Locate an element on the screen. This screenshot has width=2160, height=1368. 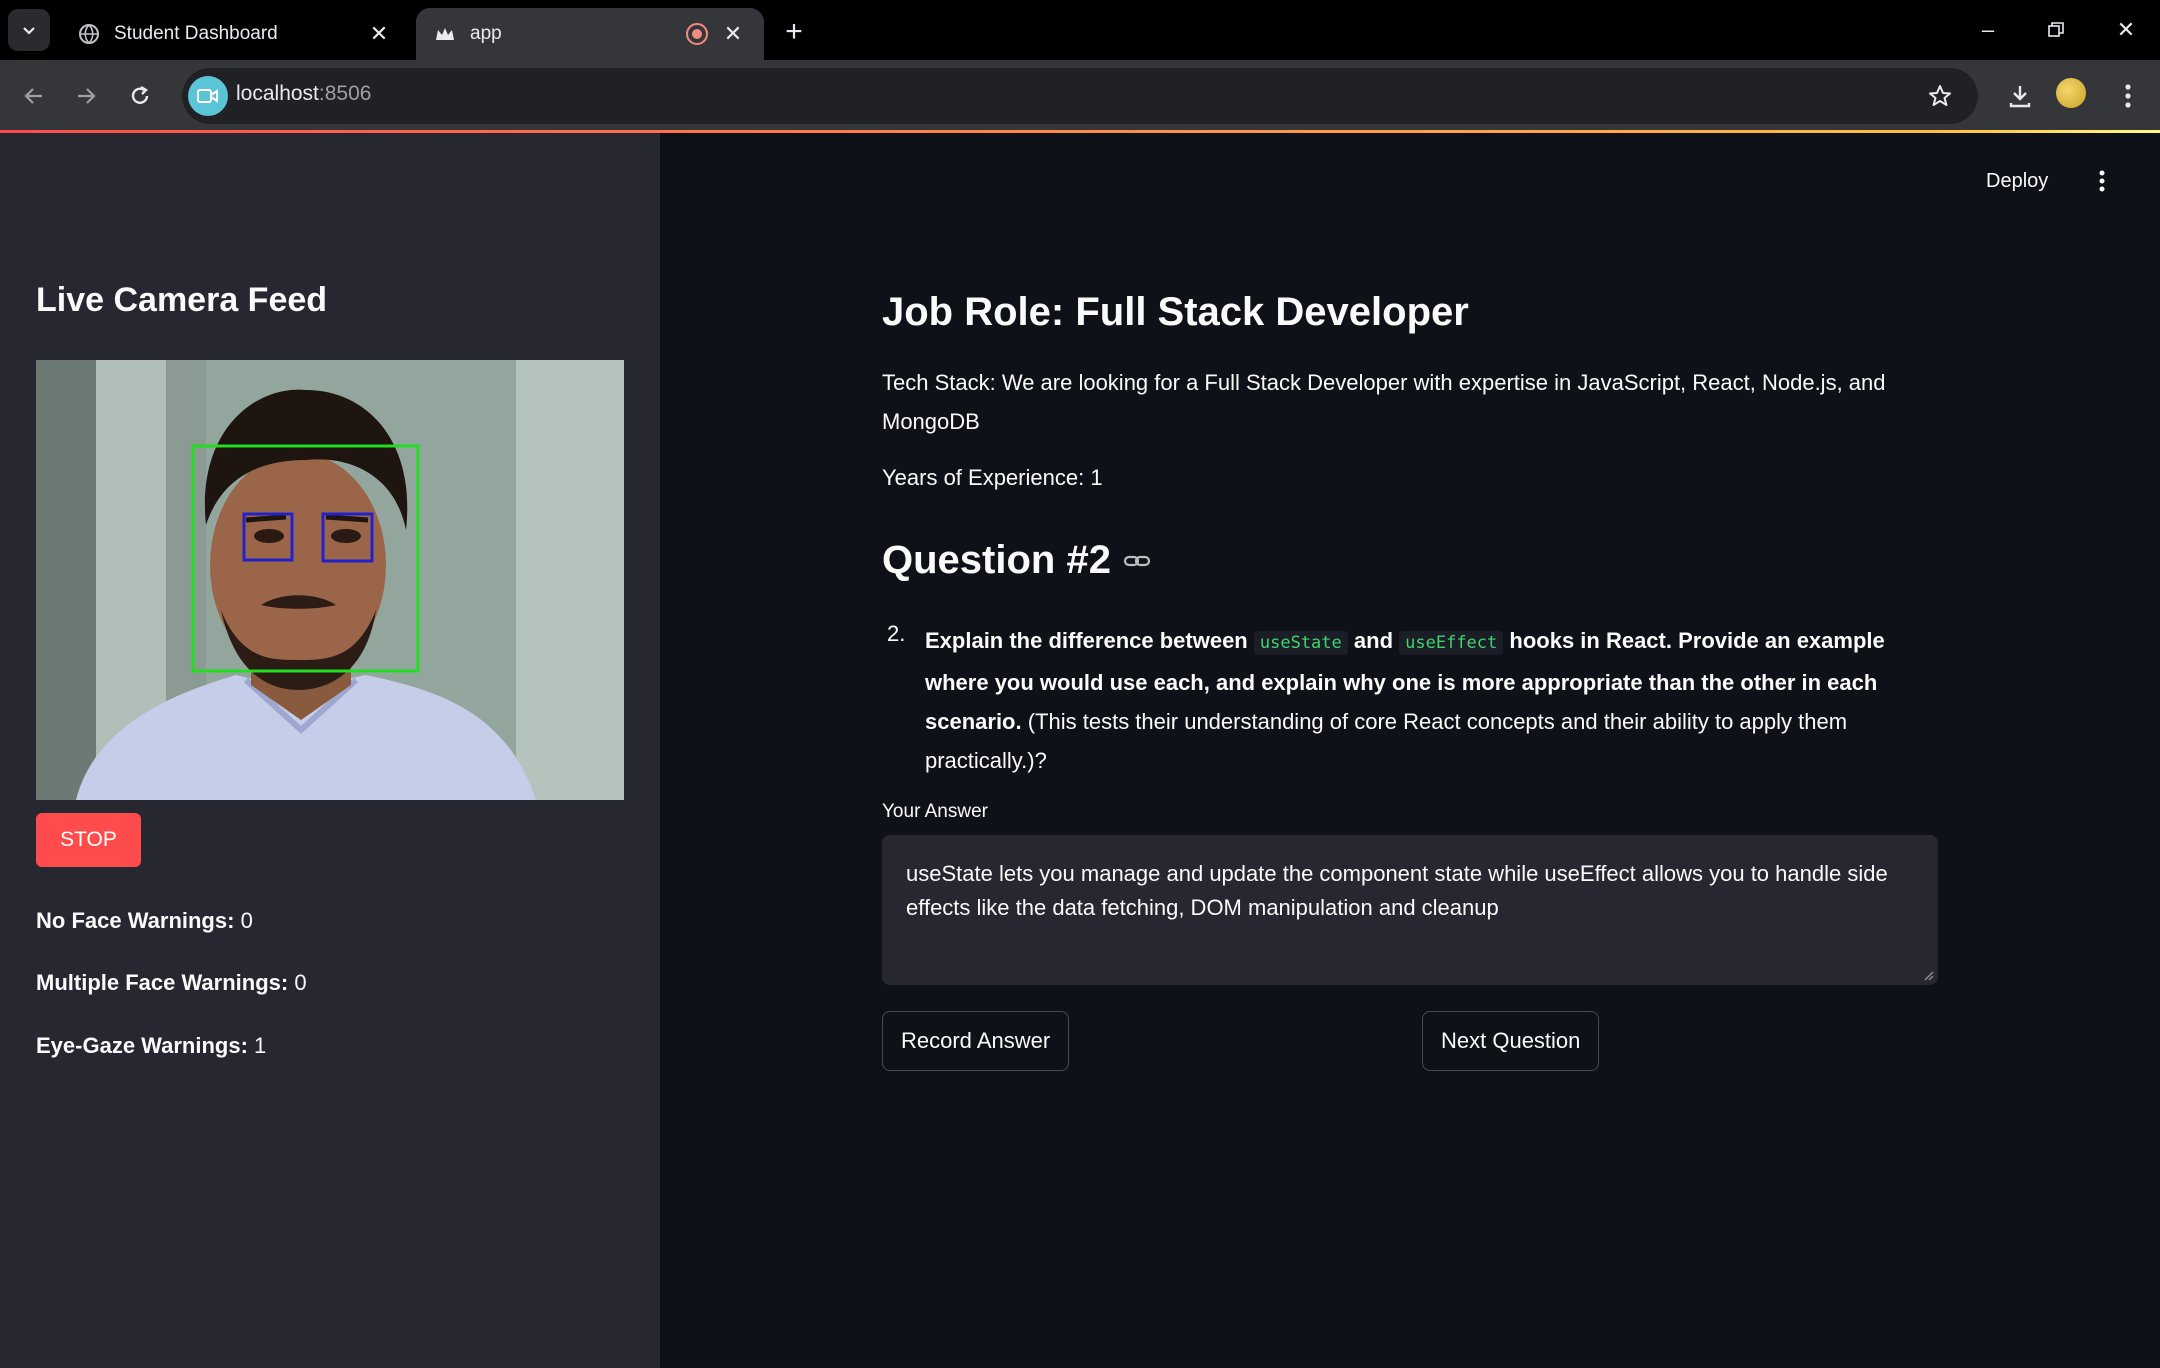
reload-button is located at coordinates (140, 96).